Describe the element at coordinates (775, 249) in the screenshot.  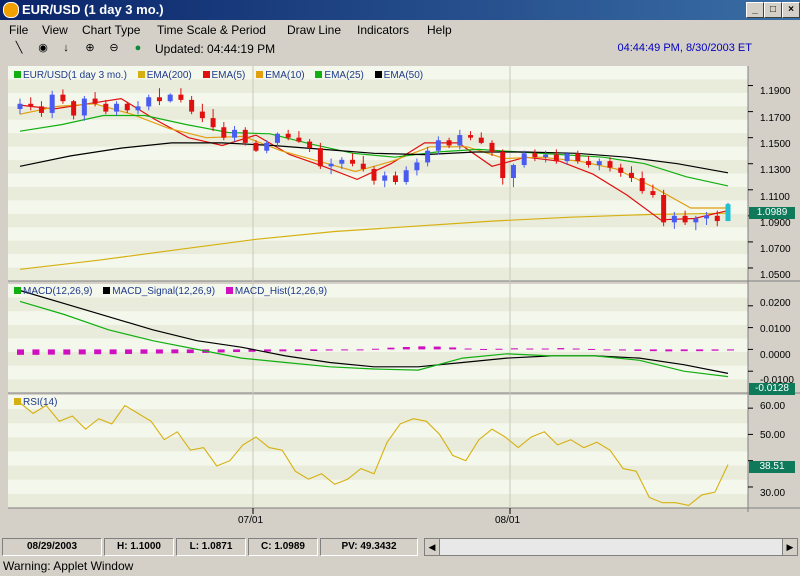
I see `price-tick-label: 1.0700` at that location.